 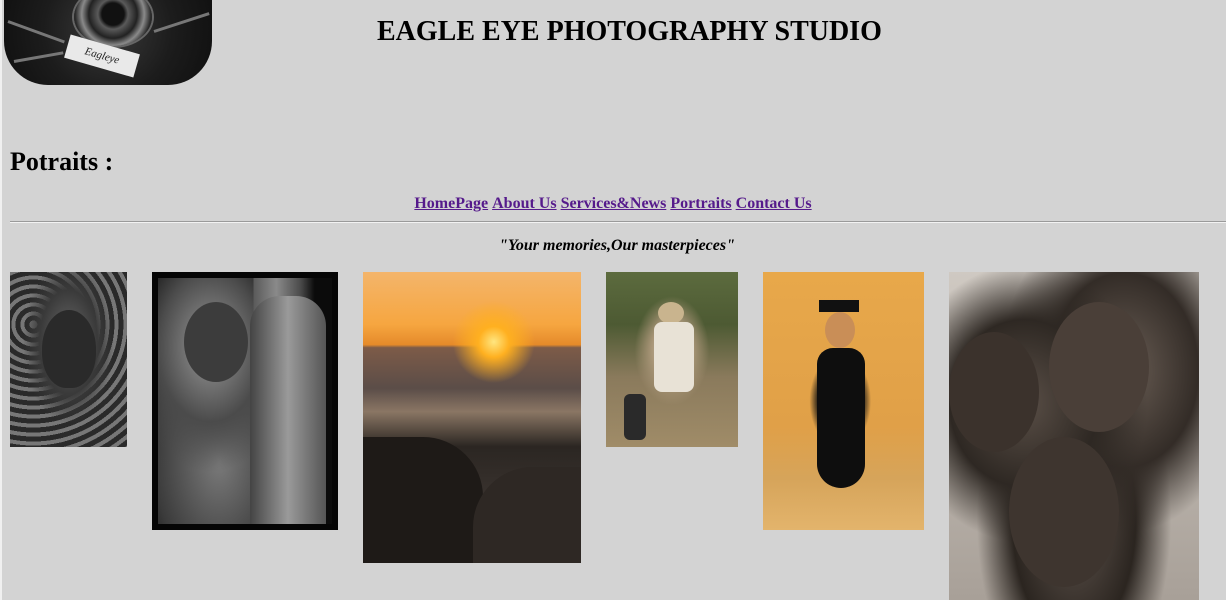 What do you see at coordinates (635, 417) in the screenshot?
I see `photo-guitar-case` at bounding box center [635, 417].